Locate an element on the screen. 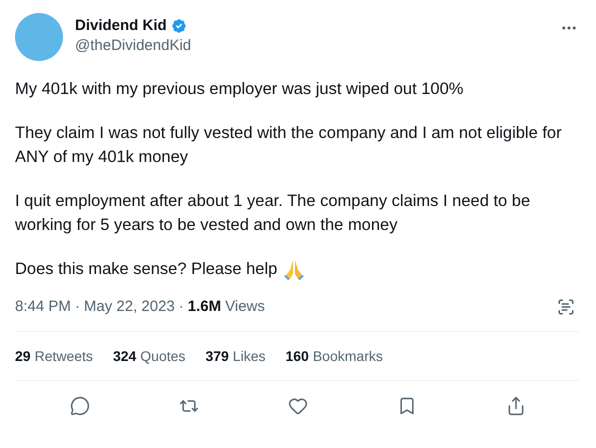  tweet-text: My 401k with my previous employer was just wiped out 100% is located at coordinates (239, 89).